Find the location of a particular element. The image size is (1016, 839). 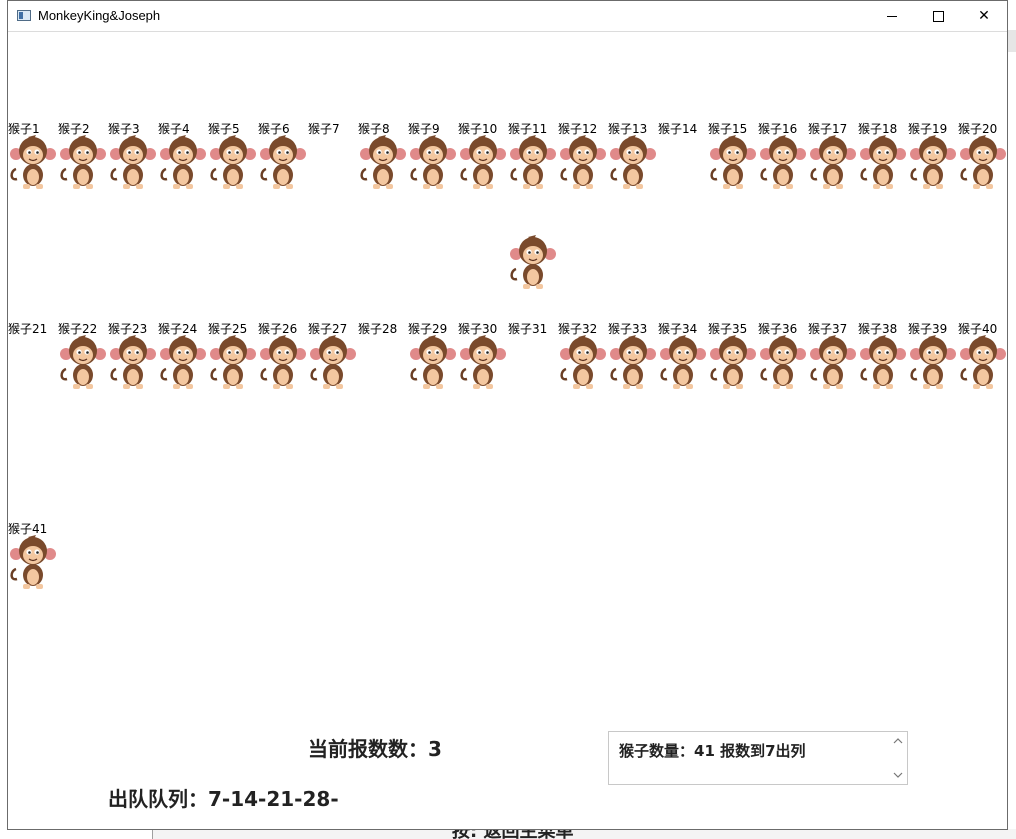

window-title: MonkeyKing&Joseph is located at coordinates (99, 15).